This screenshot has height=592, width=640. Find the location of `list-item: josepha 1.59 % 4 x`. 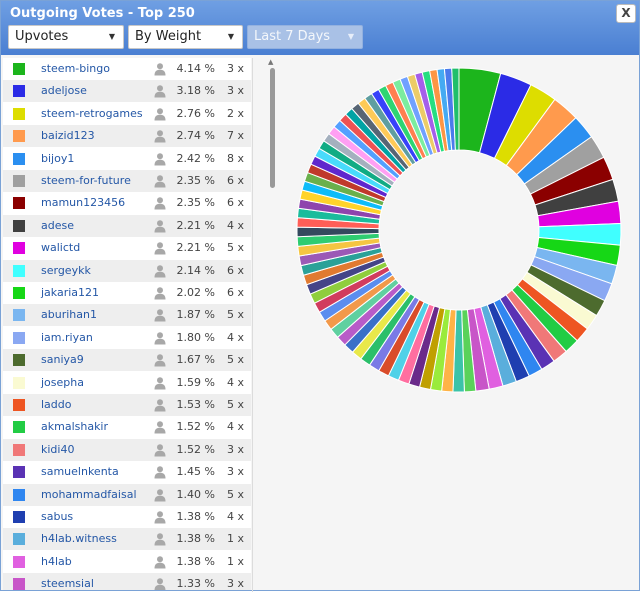

list-item: josepha 1.59 % 4 x is located at coordinates (127, 383).